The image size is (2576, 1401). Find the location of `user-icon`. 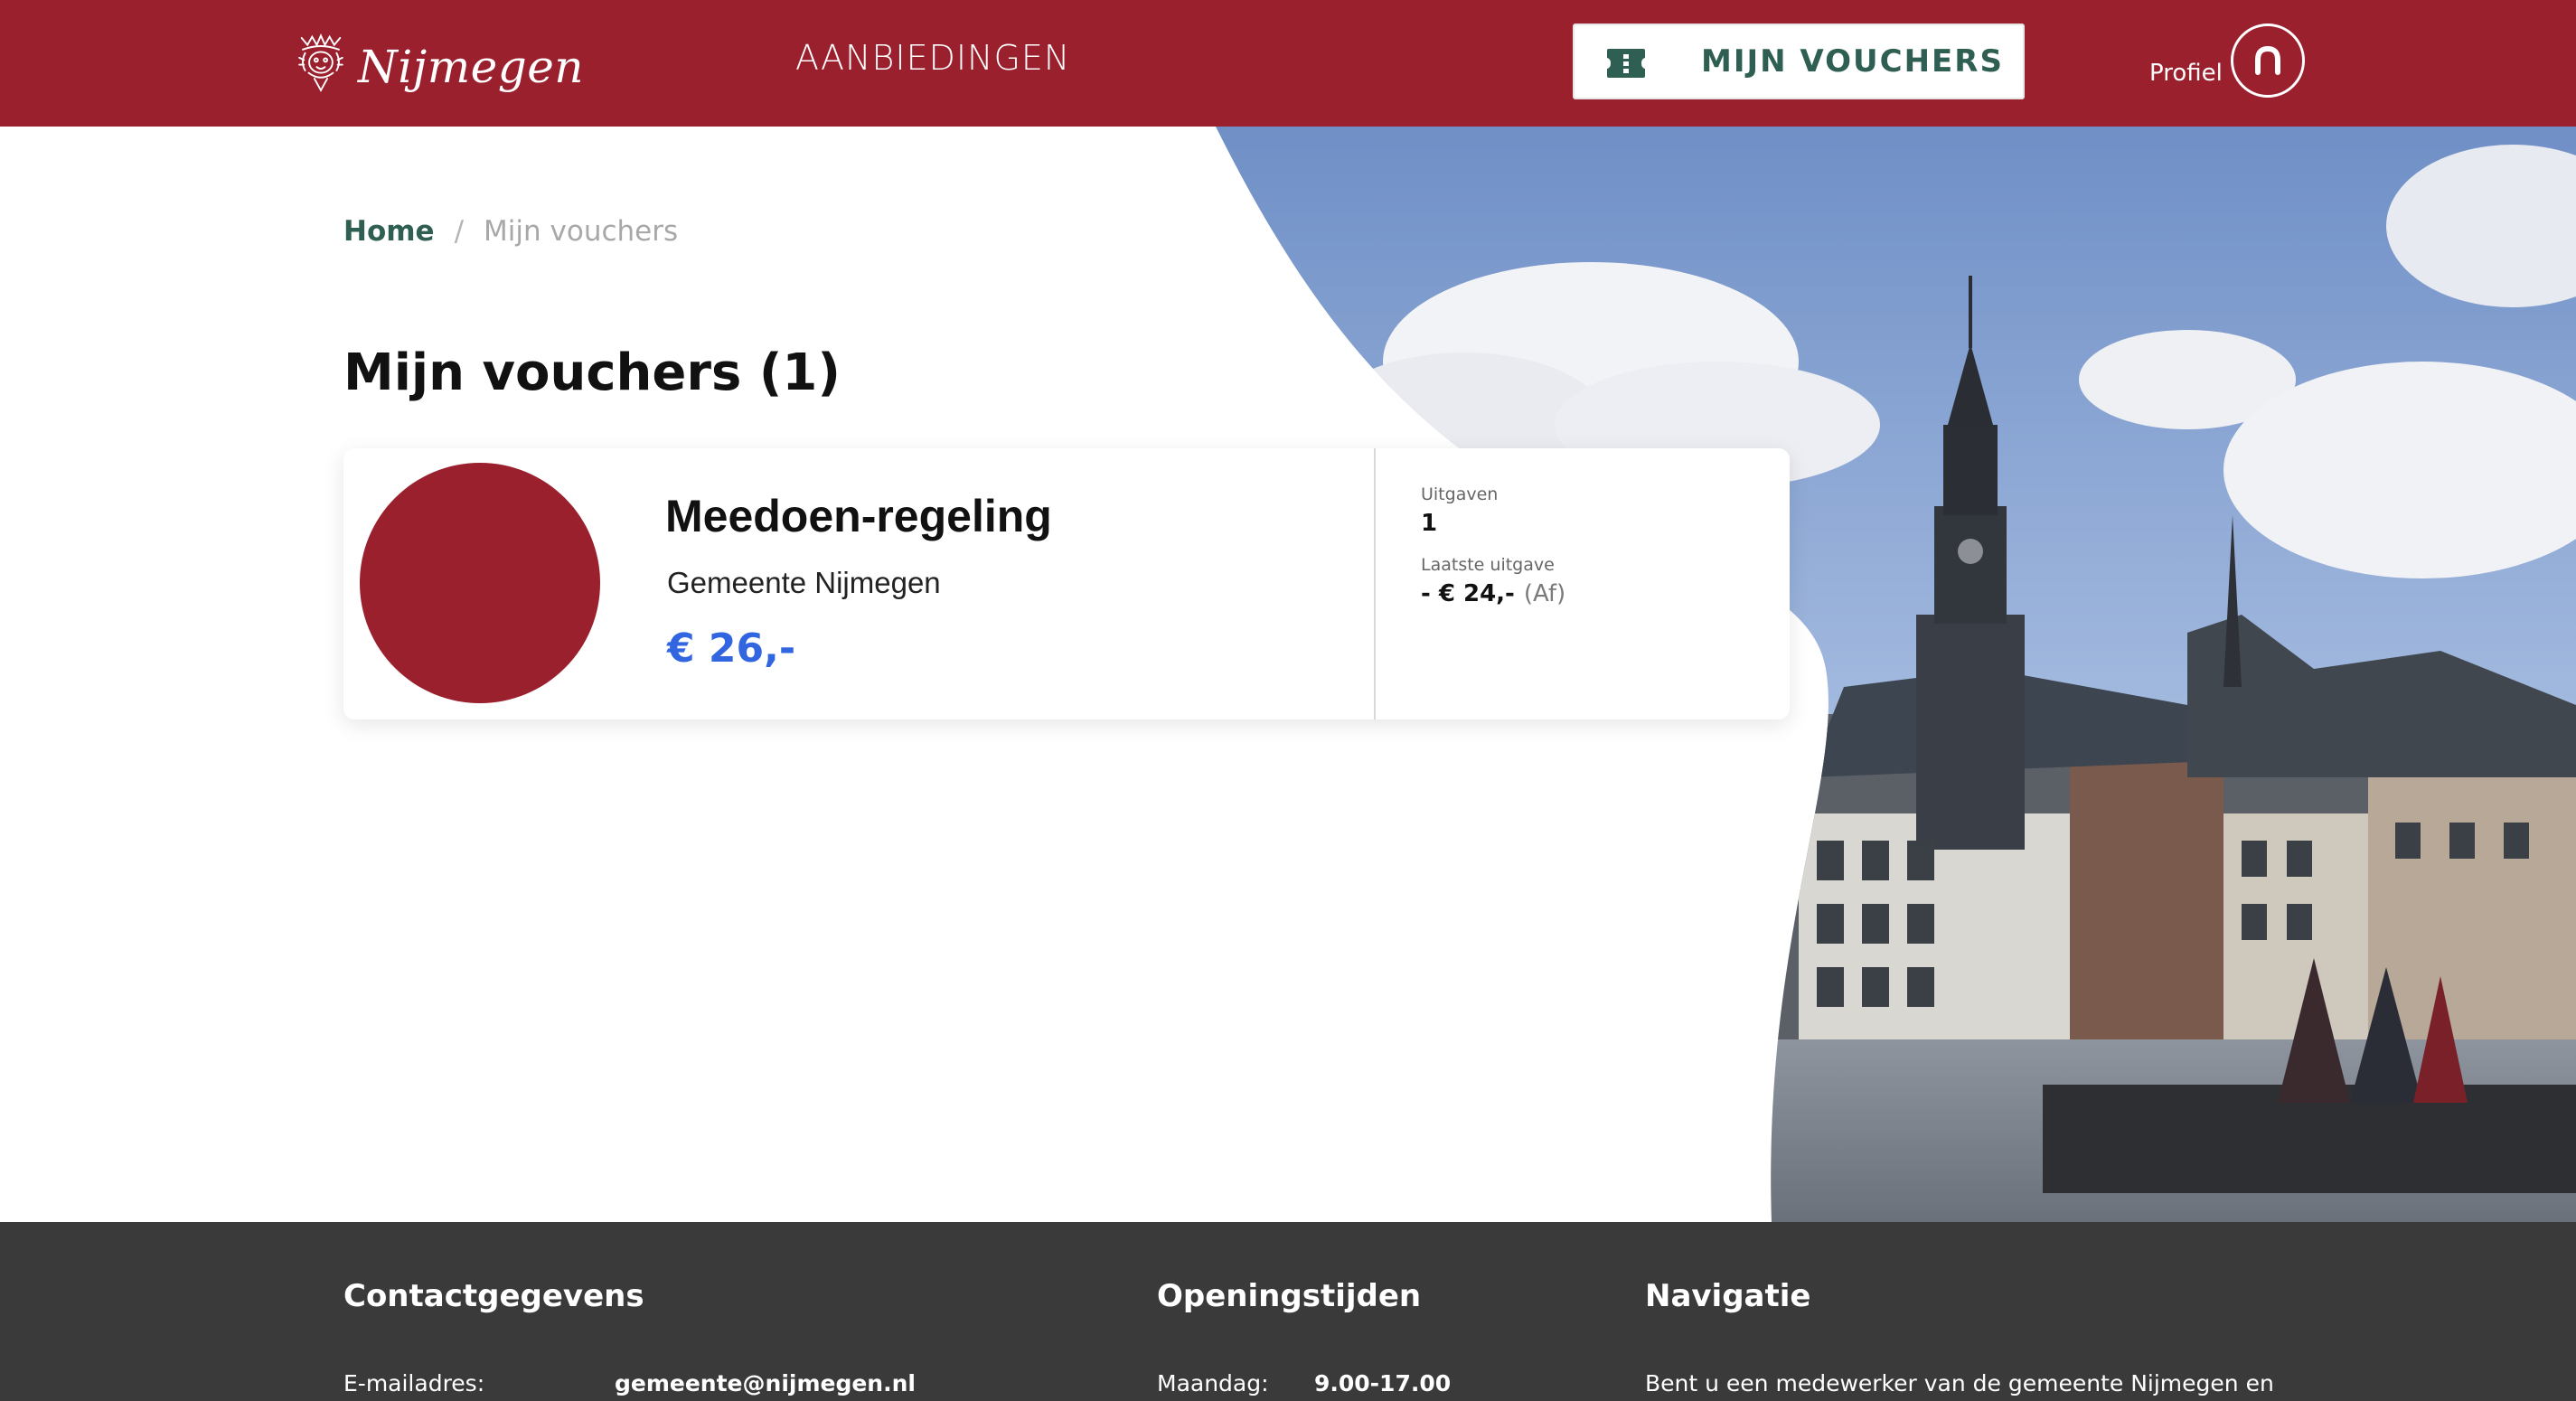

user-icon is located at coordinates (2267, 60).